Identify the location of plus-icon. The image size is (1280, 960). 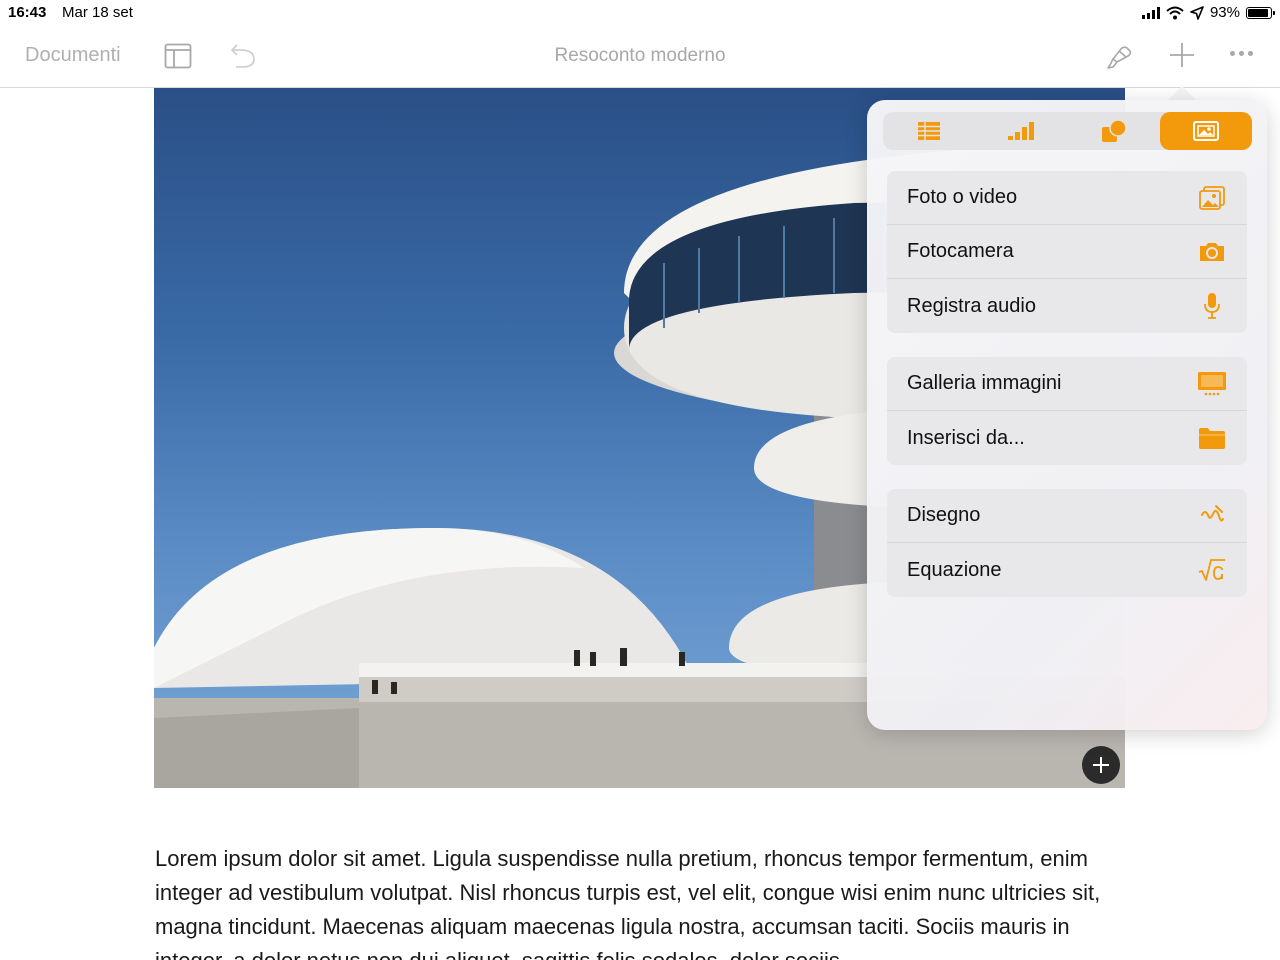
(1101, 765).